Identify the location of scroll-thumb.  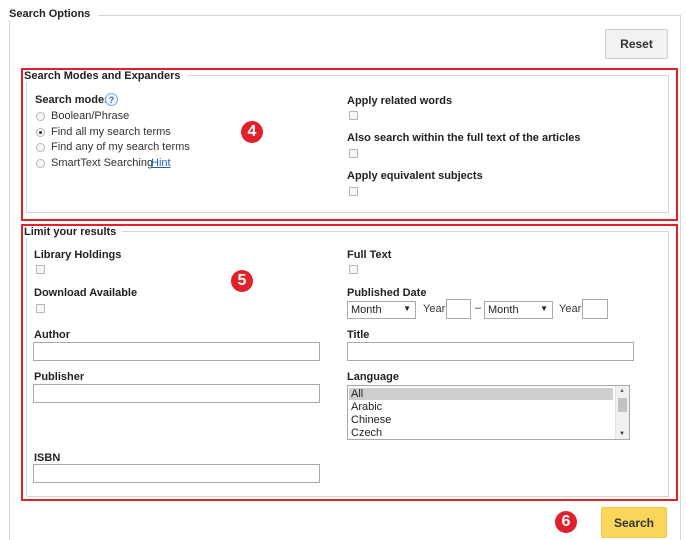
(622, 405).